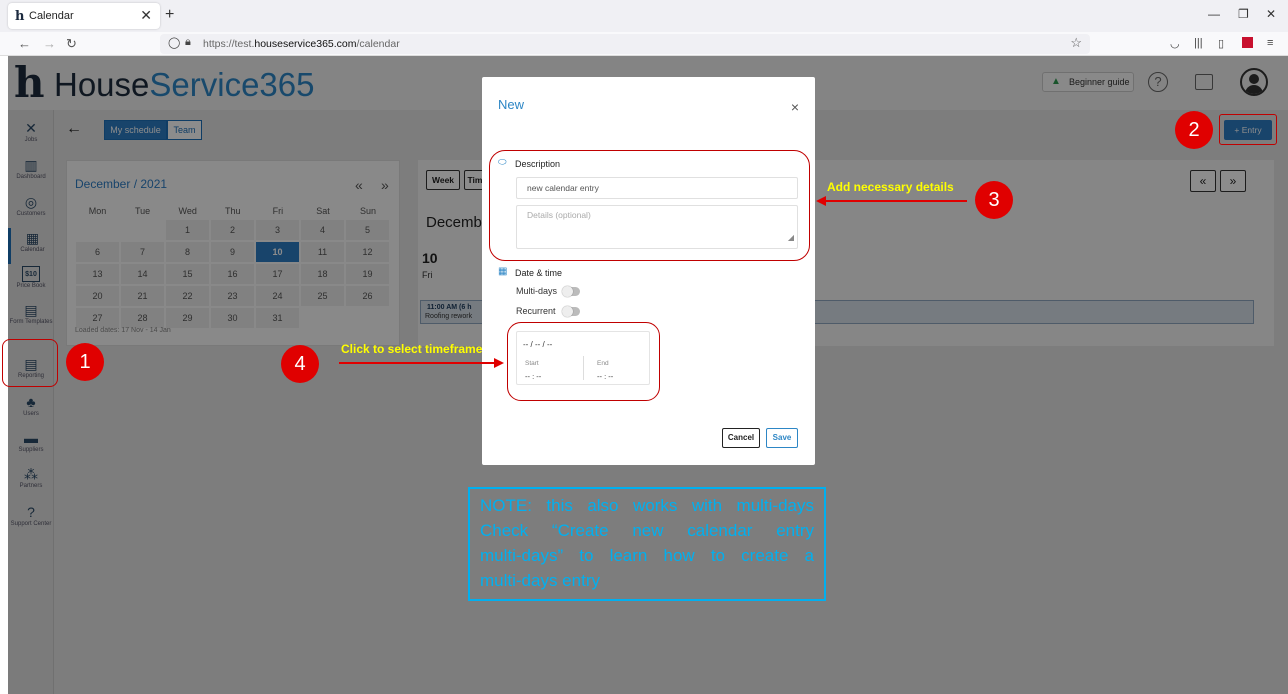 Image resolution: width=1288 pixels, height=694 pixels. I want to click on step-3-badge: 3, so click(994, 200).